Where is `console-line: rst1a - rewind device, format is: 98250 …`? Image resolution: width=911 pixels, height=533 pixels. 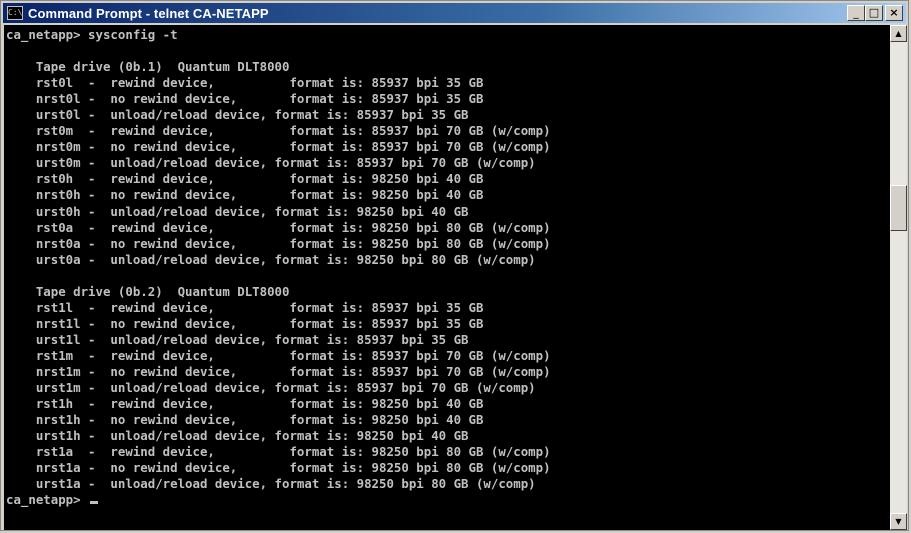 console-line: rst1a - rewind device, format is: 98250 … is located at coordinates (293, 452).